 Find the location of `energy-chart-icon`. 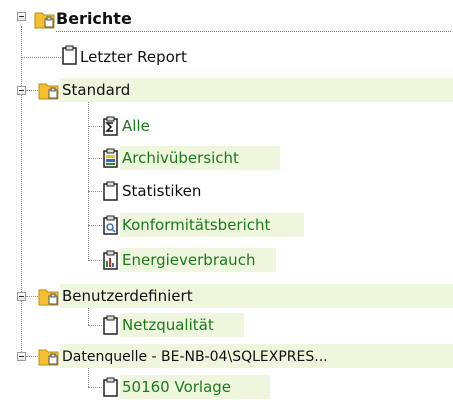

energy-chart-icon is located at coordinates (110, 260).